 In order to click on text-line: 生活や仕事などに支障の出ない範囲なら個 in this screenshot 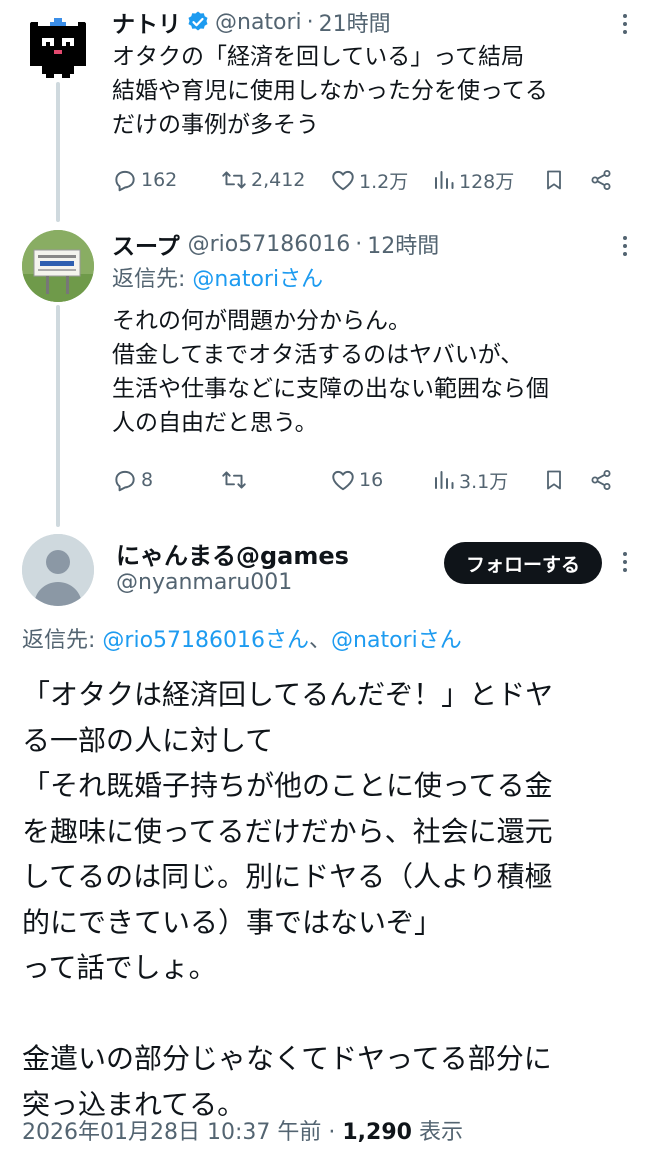, I will do `click(330, 389)`.